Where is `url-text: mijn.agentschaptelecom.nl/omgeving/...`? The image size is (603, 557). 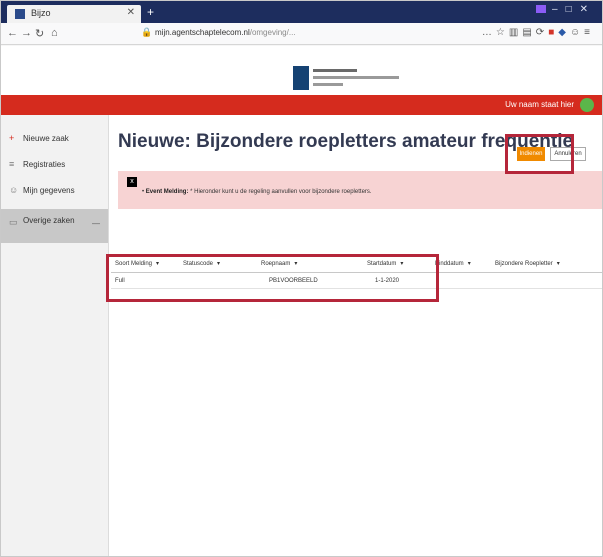
url-text: mijn.agentschaptelecom.nl/omgeving/... is located at coordinates (225, 32).